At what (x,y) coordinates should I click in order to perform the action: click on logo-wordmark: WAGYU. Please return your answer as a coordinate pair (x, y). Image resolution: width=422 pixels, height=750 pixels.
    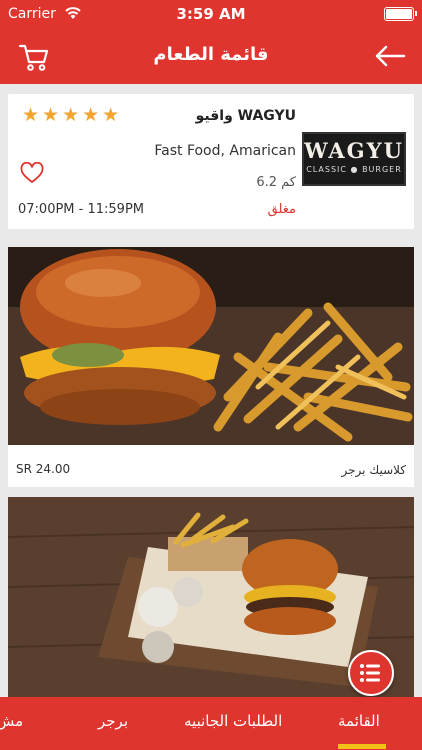
    Looking at the image, I should click on (354, 150).